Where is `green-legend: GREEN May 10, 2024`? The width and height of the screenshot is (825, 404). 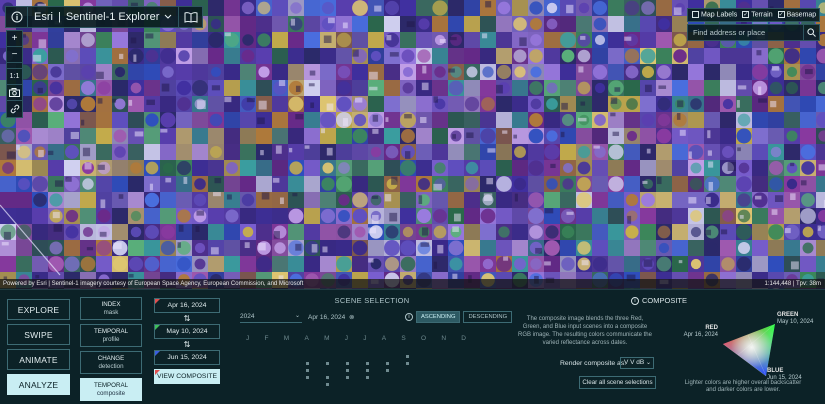 green-legend: GREEN May 10, 2024 is located at coordinates (795, 319).